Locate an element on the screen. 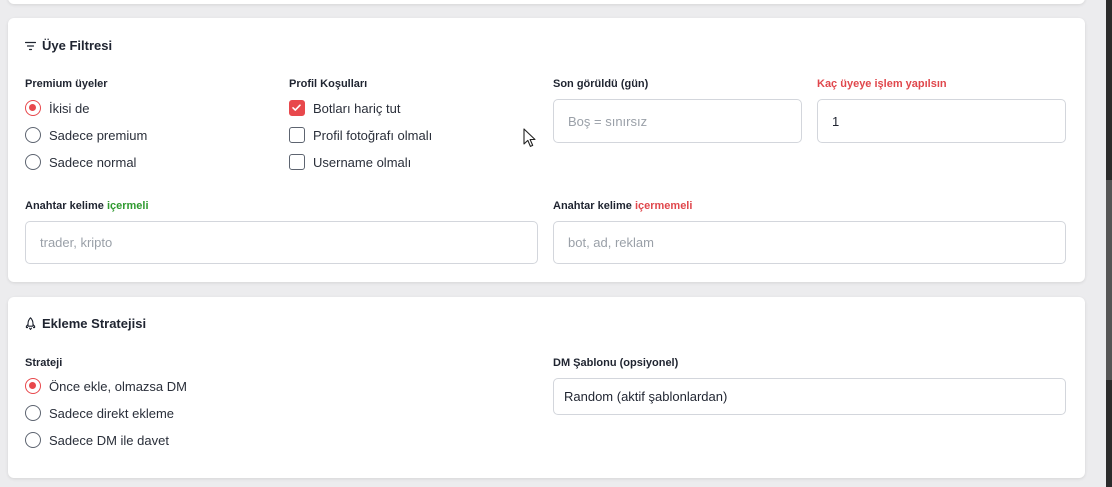 This screenshot has width=1112, height=487. mouse-cursor-icon is located at coordinates (530, 140).